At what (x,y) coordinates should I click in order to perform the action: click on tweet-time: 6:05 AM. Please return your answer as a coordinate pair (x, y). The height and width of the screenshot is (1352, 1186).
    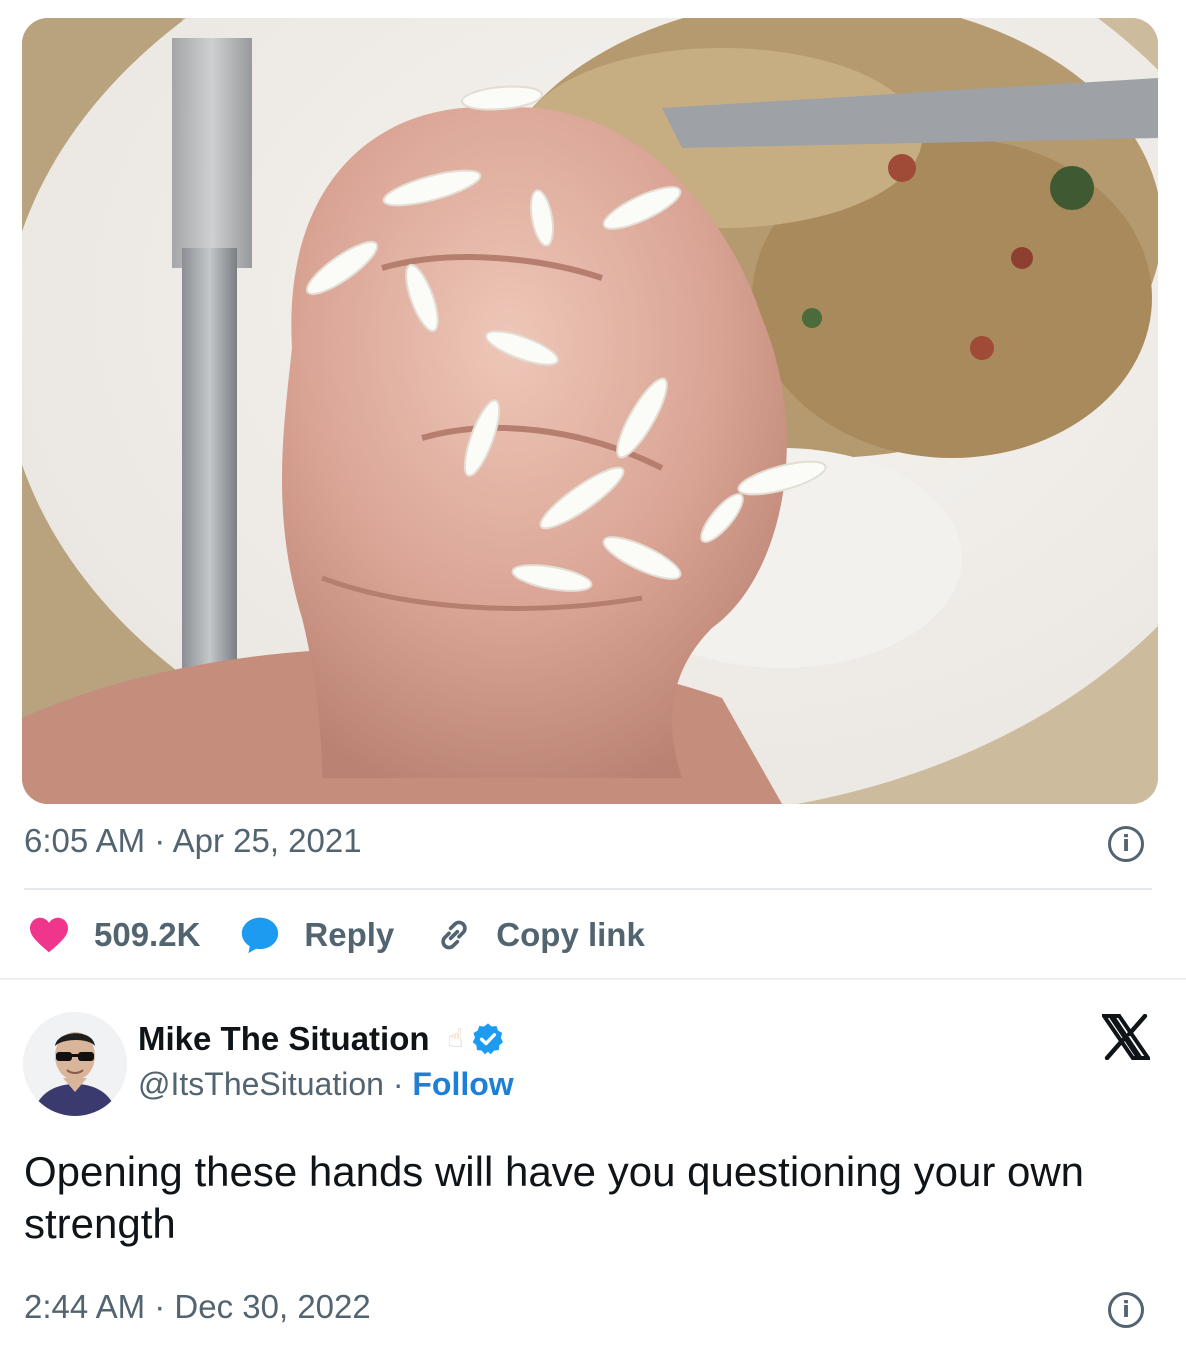
    Looking at the image, I should click on (85, 840).